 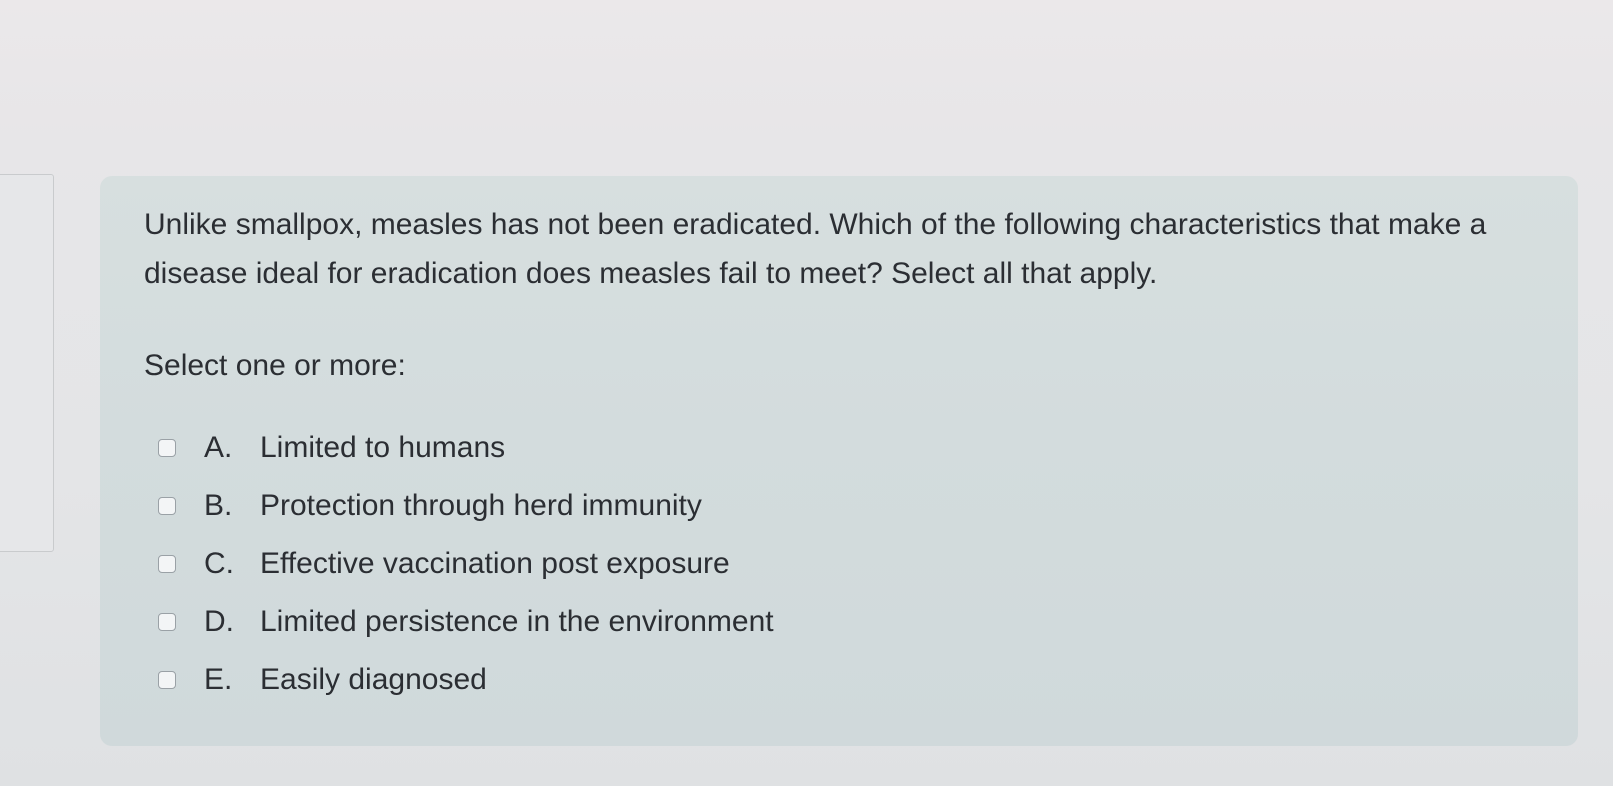 I want to click on option-b-checkbox, so click(x=167, y=506).